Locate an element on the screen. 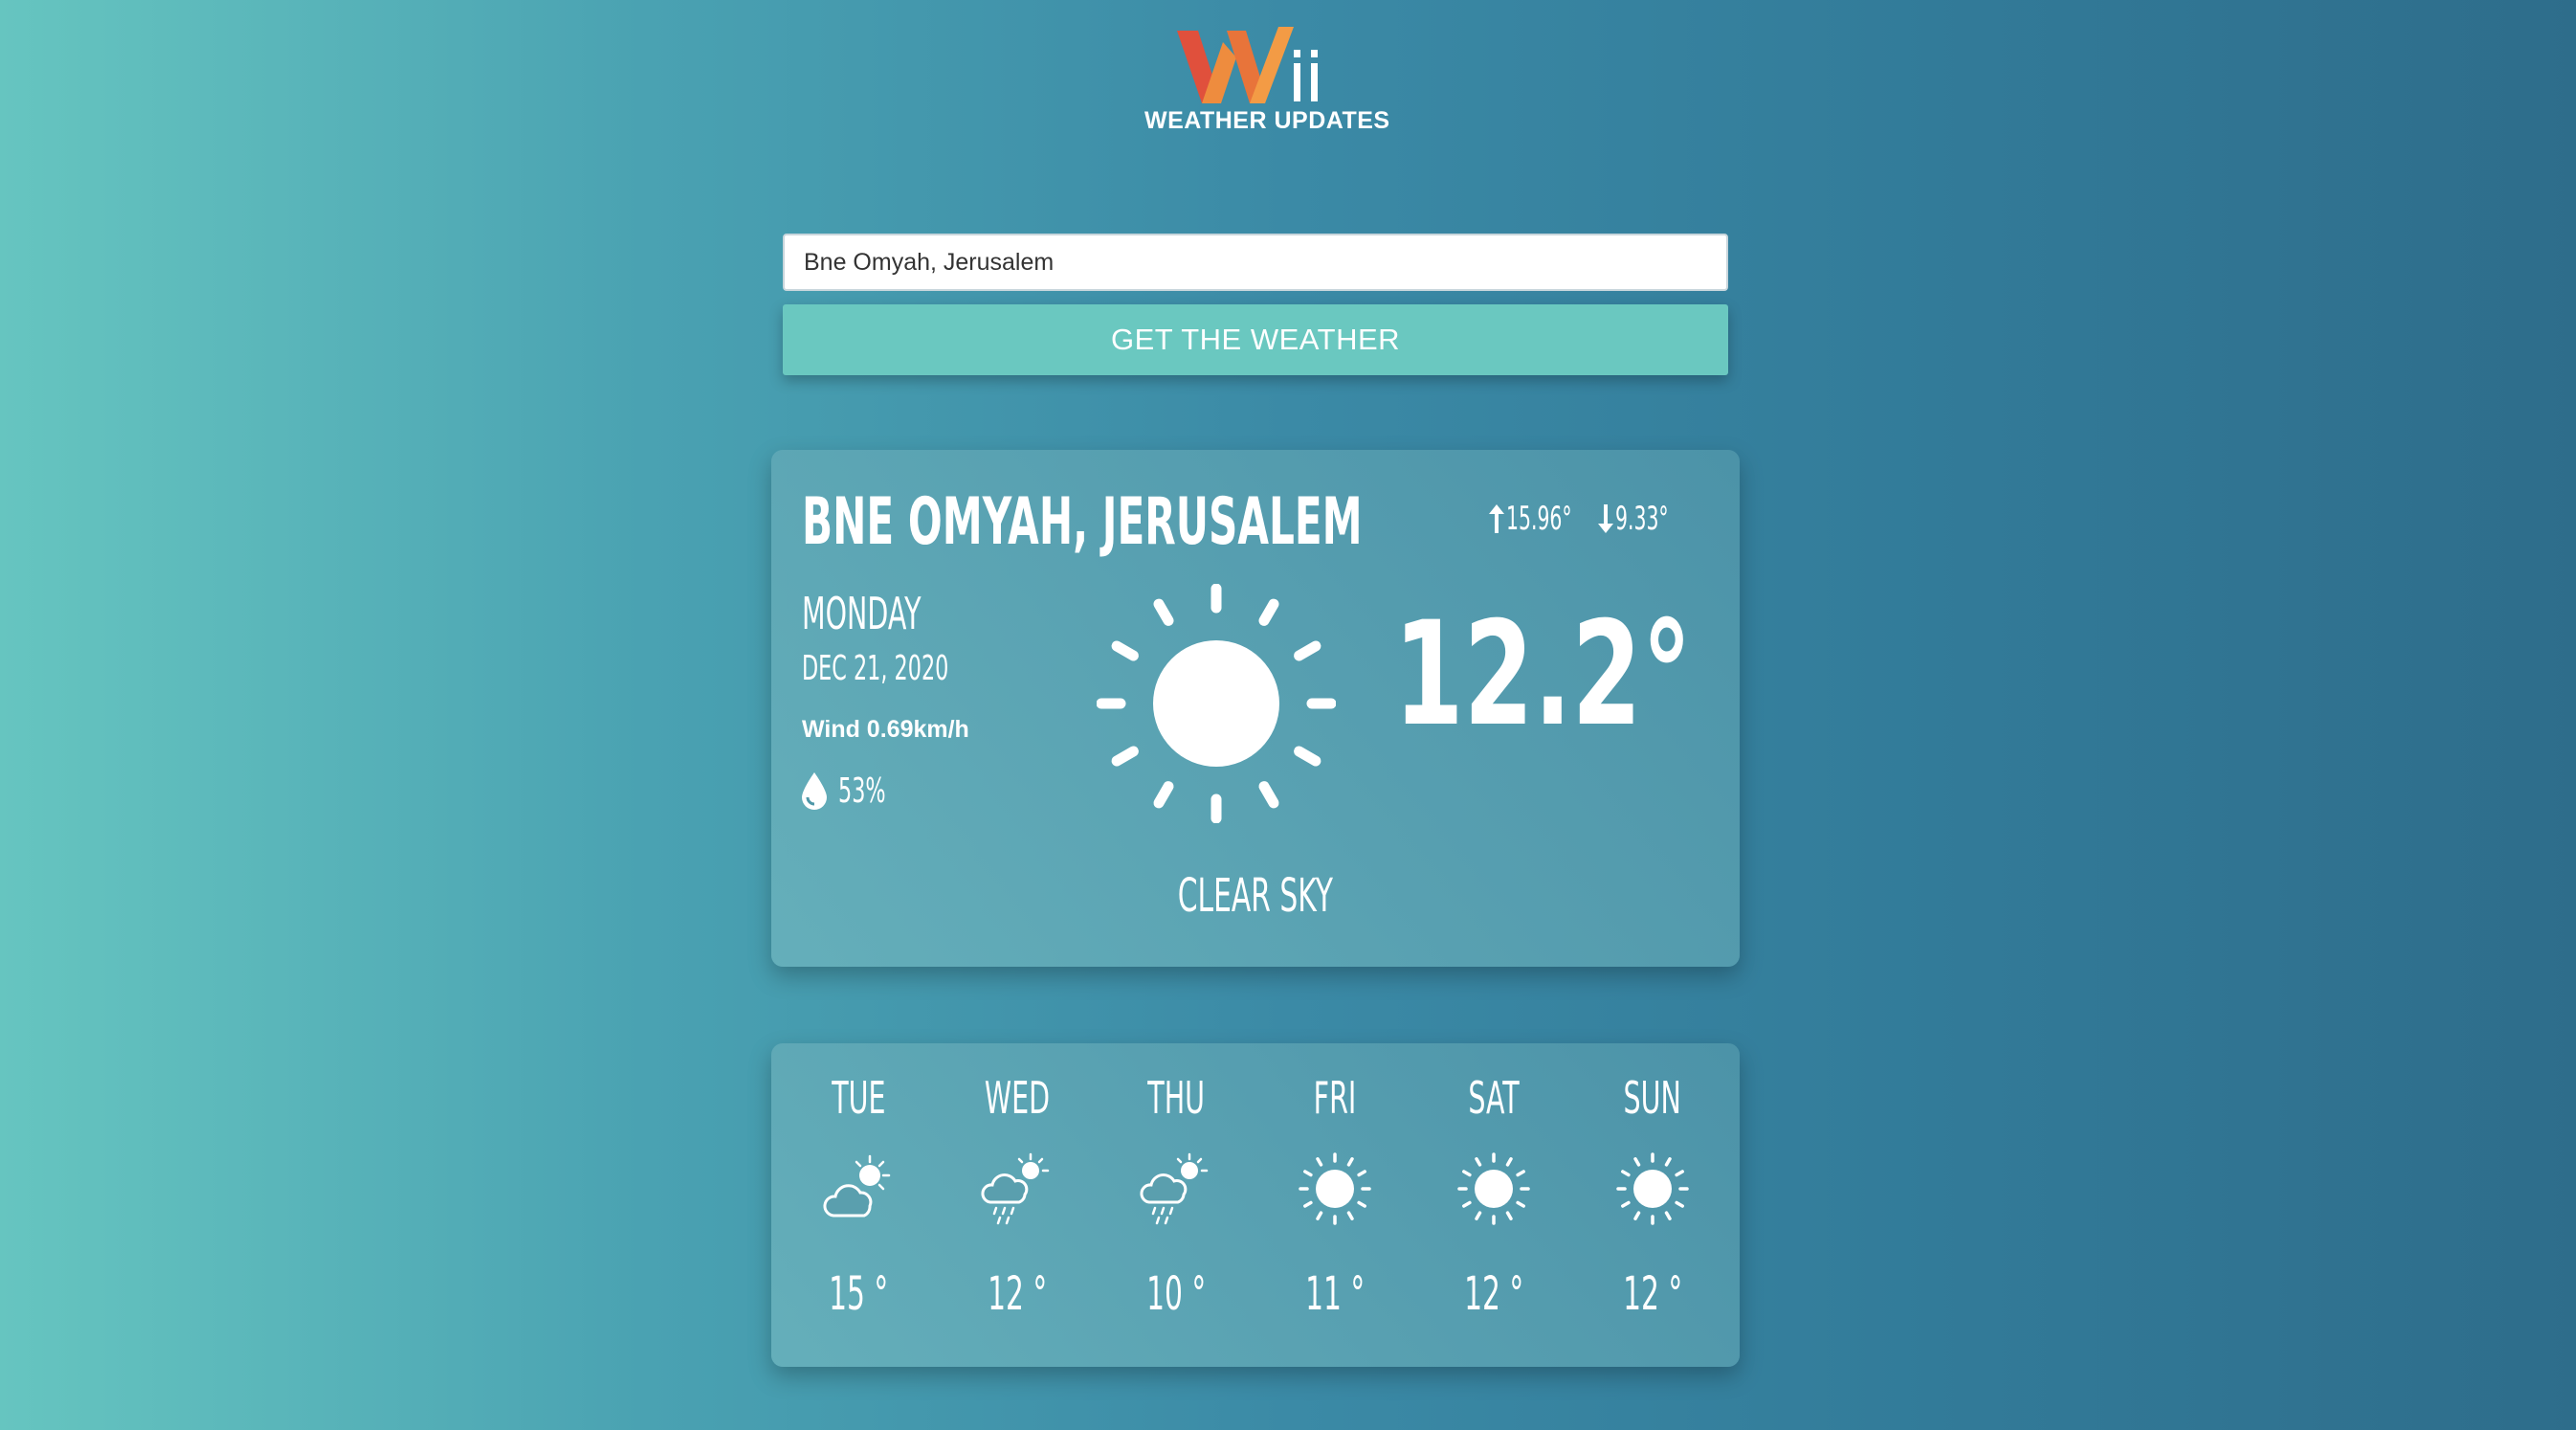 Image resolution: width=2576 pixels, height=1430 pixels. location-search-input is located at coordinates (1255, 263).